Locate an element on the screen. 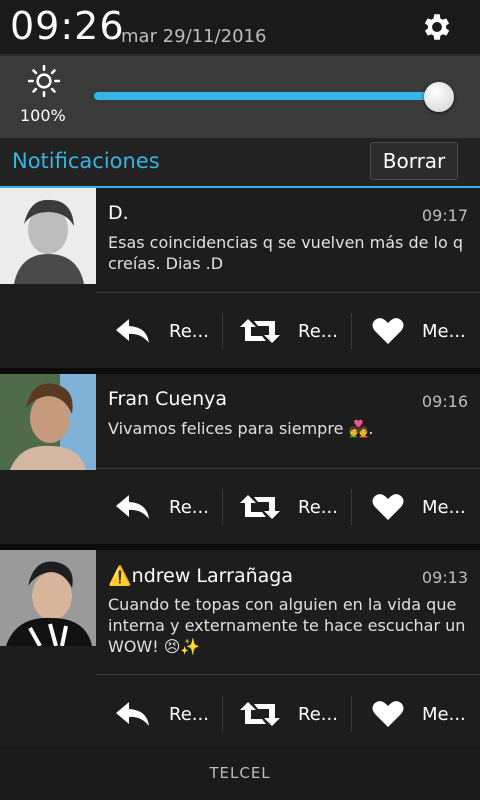  status-bar: 09:26 mar 29/11/2016 is located at coordinates (240, 28).